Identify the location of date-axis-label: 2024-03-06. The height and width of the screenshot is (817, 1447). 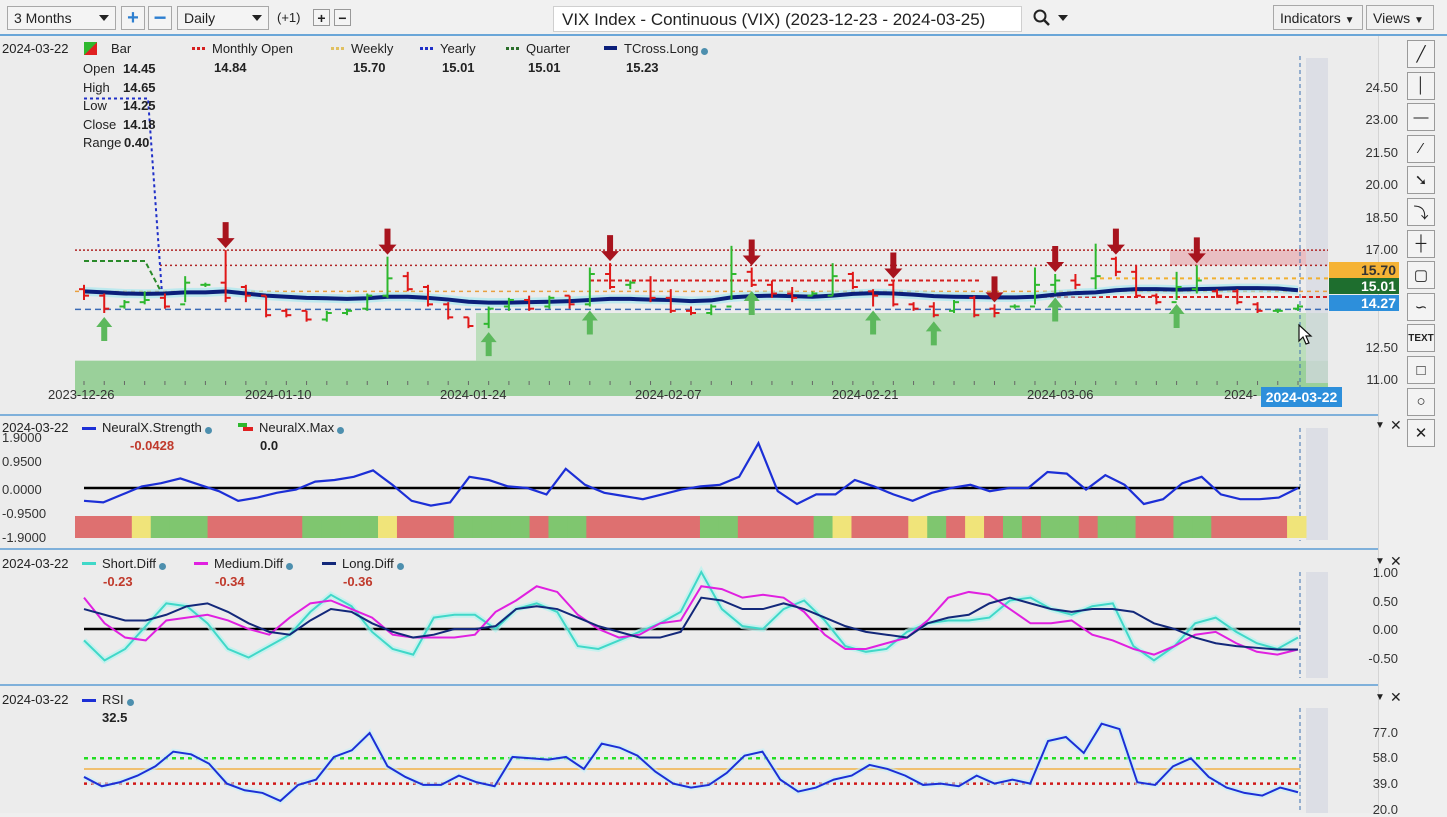
(1060, 394).